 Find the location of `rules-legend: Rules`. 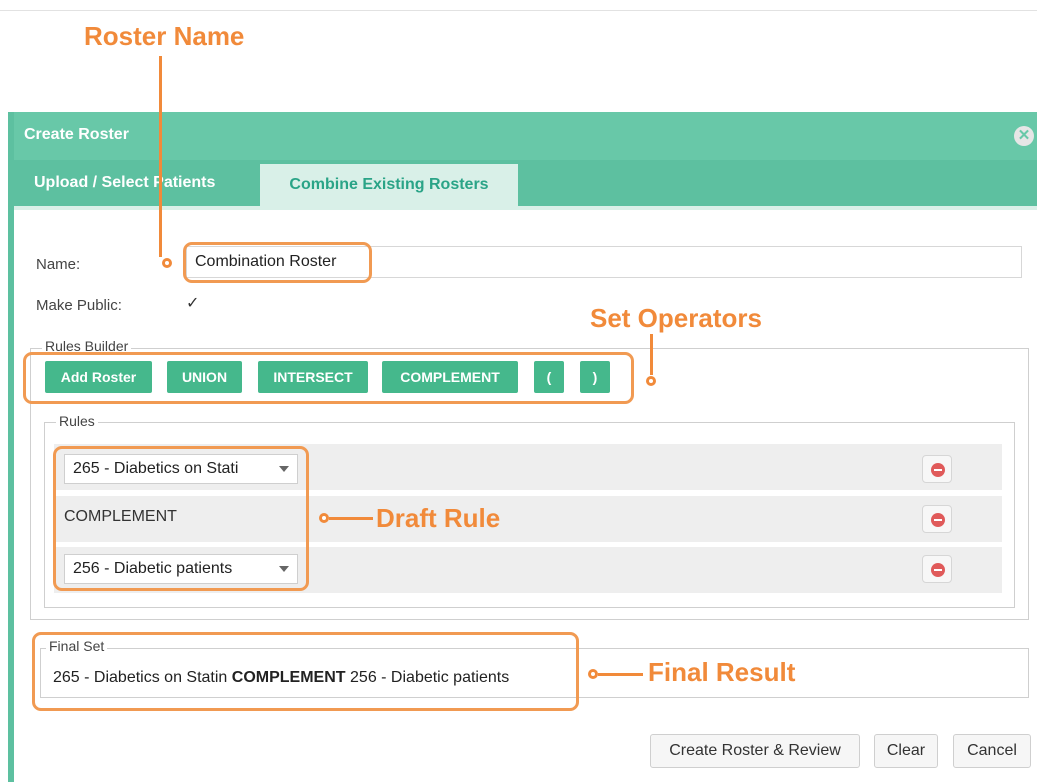

rules-legend: Rules is located at coordinates (77, 421).